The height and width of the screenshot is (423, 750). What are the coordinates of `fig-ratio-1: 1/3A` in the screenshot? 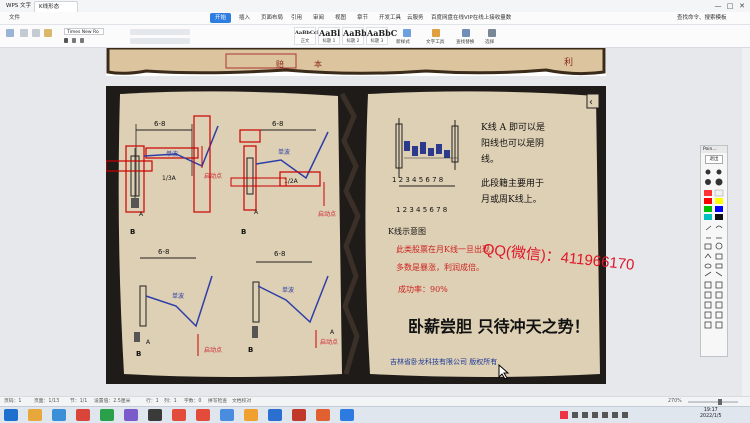 It's located at (169, 178).